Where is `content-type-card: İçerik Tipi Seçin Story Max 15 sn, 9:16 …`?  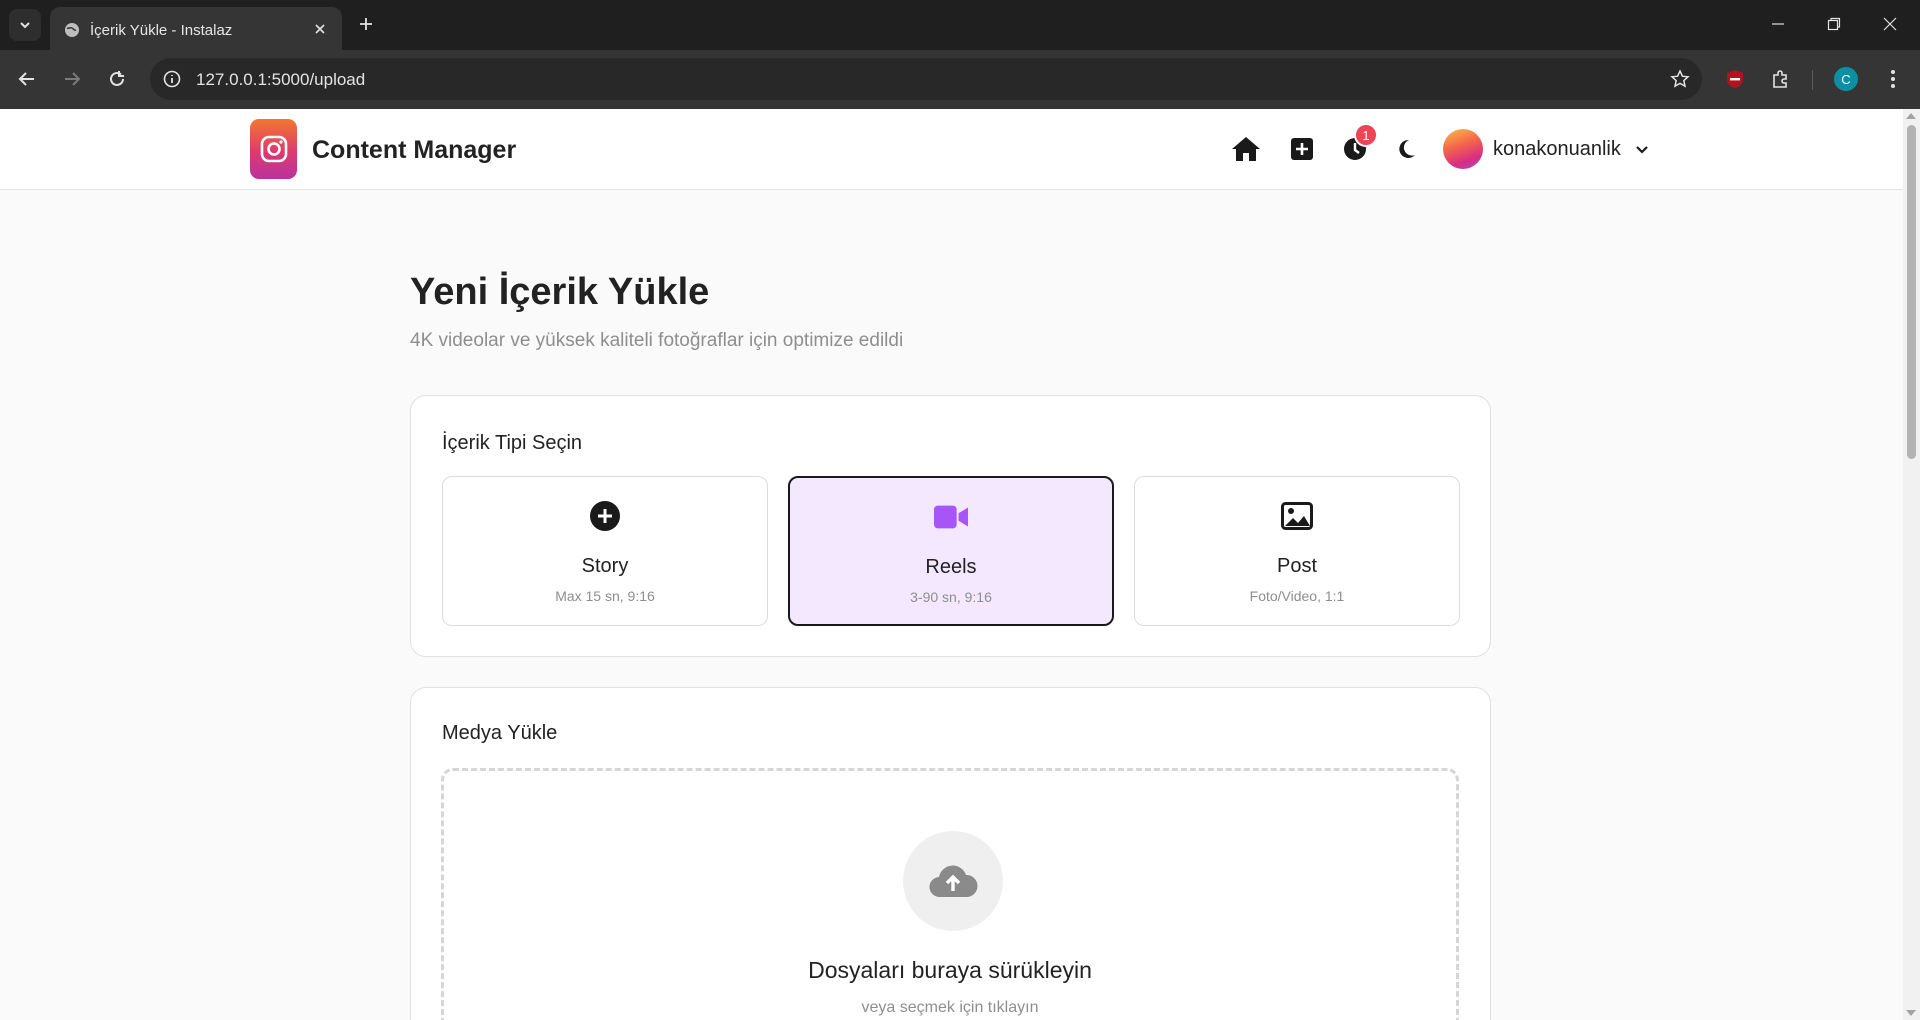 content-type-card: İçerik Tipi Seçin Story Max 15 sn, 9:16 … is located at coordinates (950, 526).